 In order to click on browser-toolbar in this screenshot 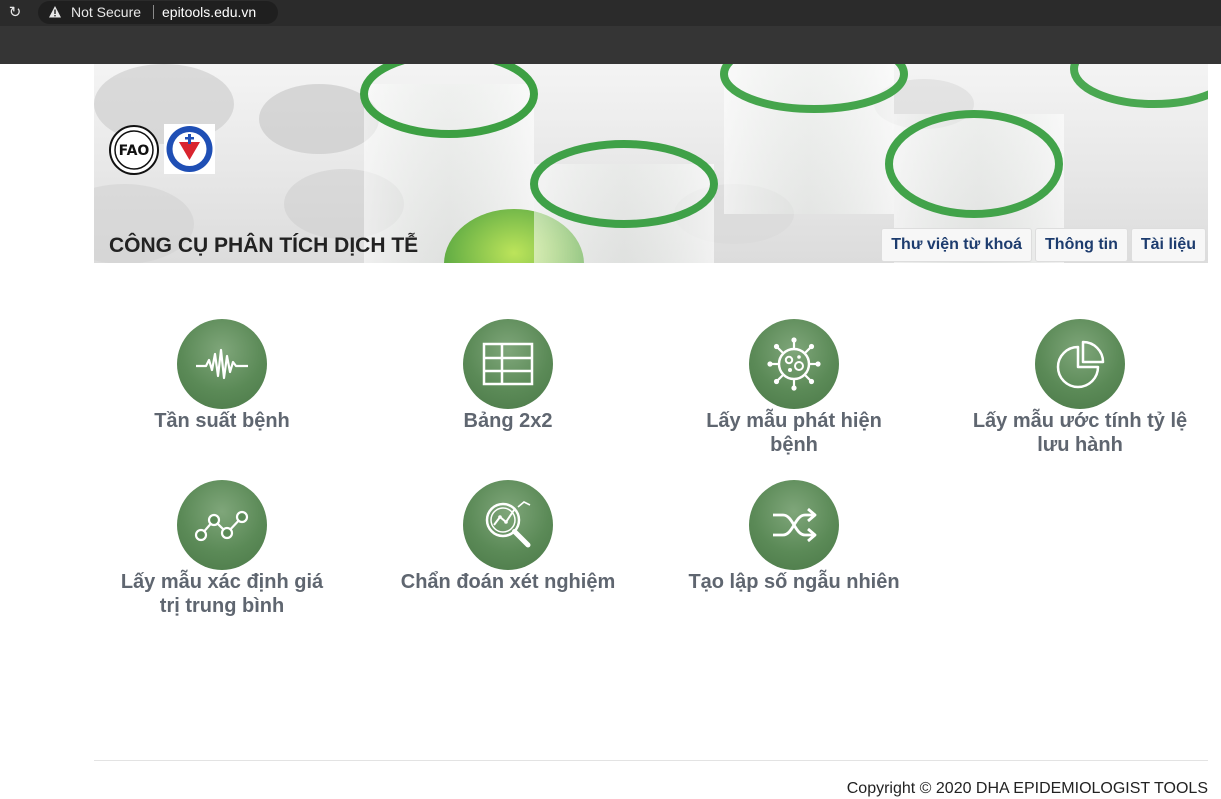, I will do `click(610, 45)`.